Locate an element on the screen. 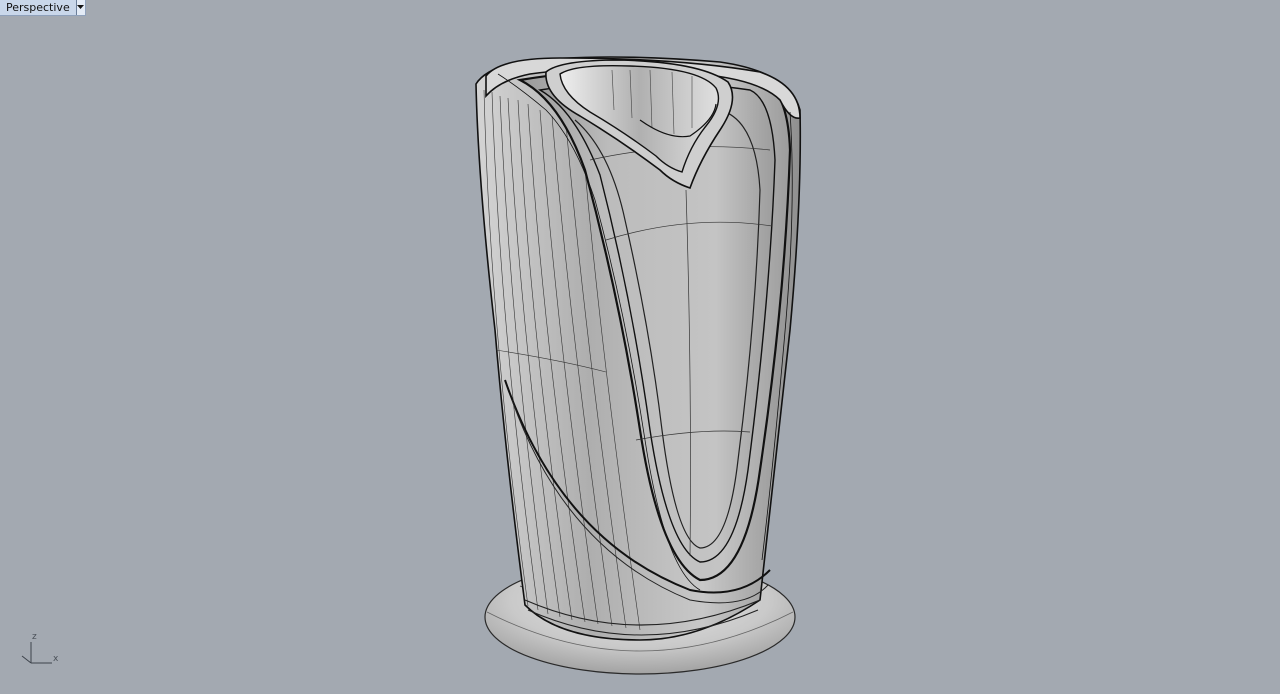  axis-indicator: z x is located at coordinates (44, 653).